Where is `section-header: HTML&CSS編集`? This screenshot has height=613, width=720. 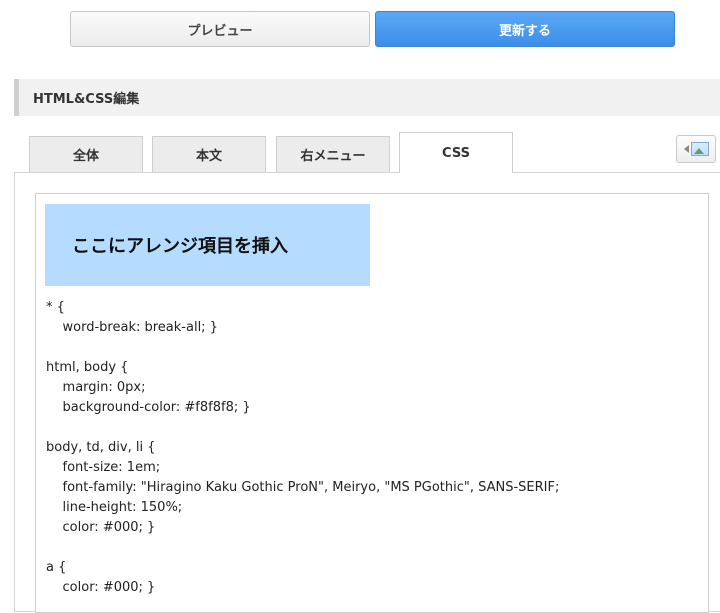
section-header: HTML&CSS編集 is located at coordinates (367, 97).